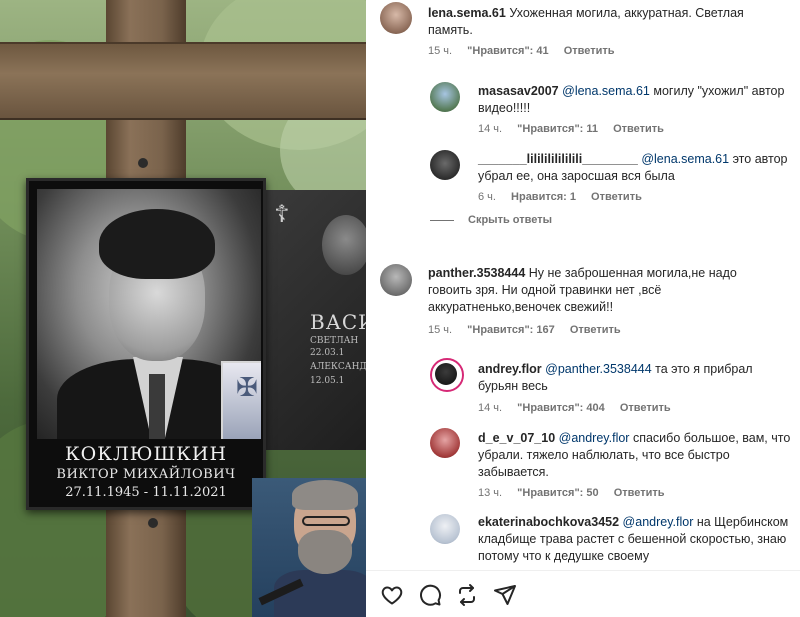 This screenshot has height=617, width=800. I want to click on background-gravestone: ☦ ВАСИ СВЕТЛАН 22.03.1 АЛЕКСАНД 12.05.1, so click(314, 320).